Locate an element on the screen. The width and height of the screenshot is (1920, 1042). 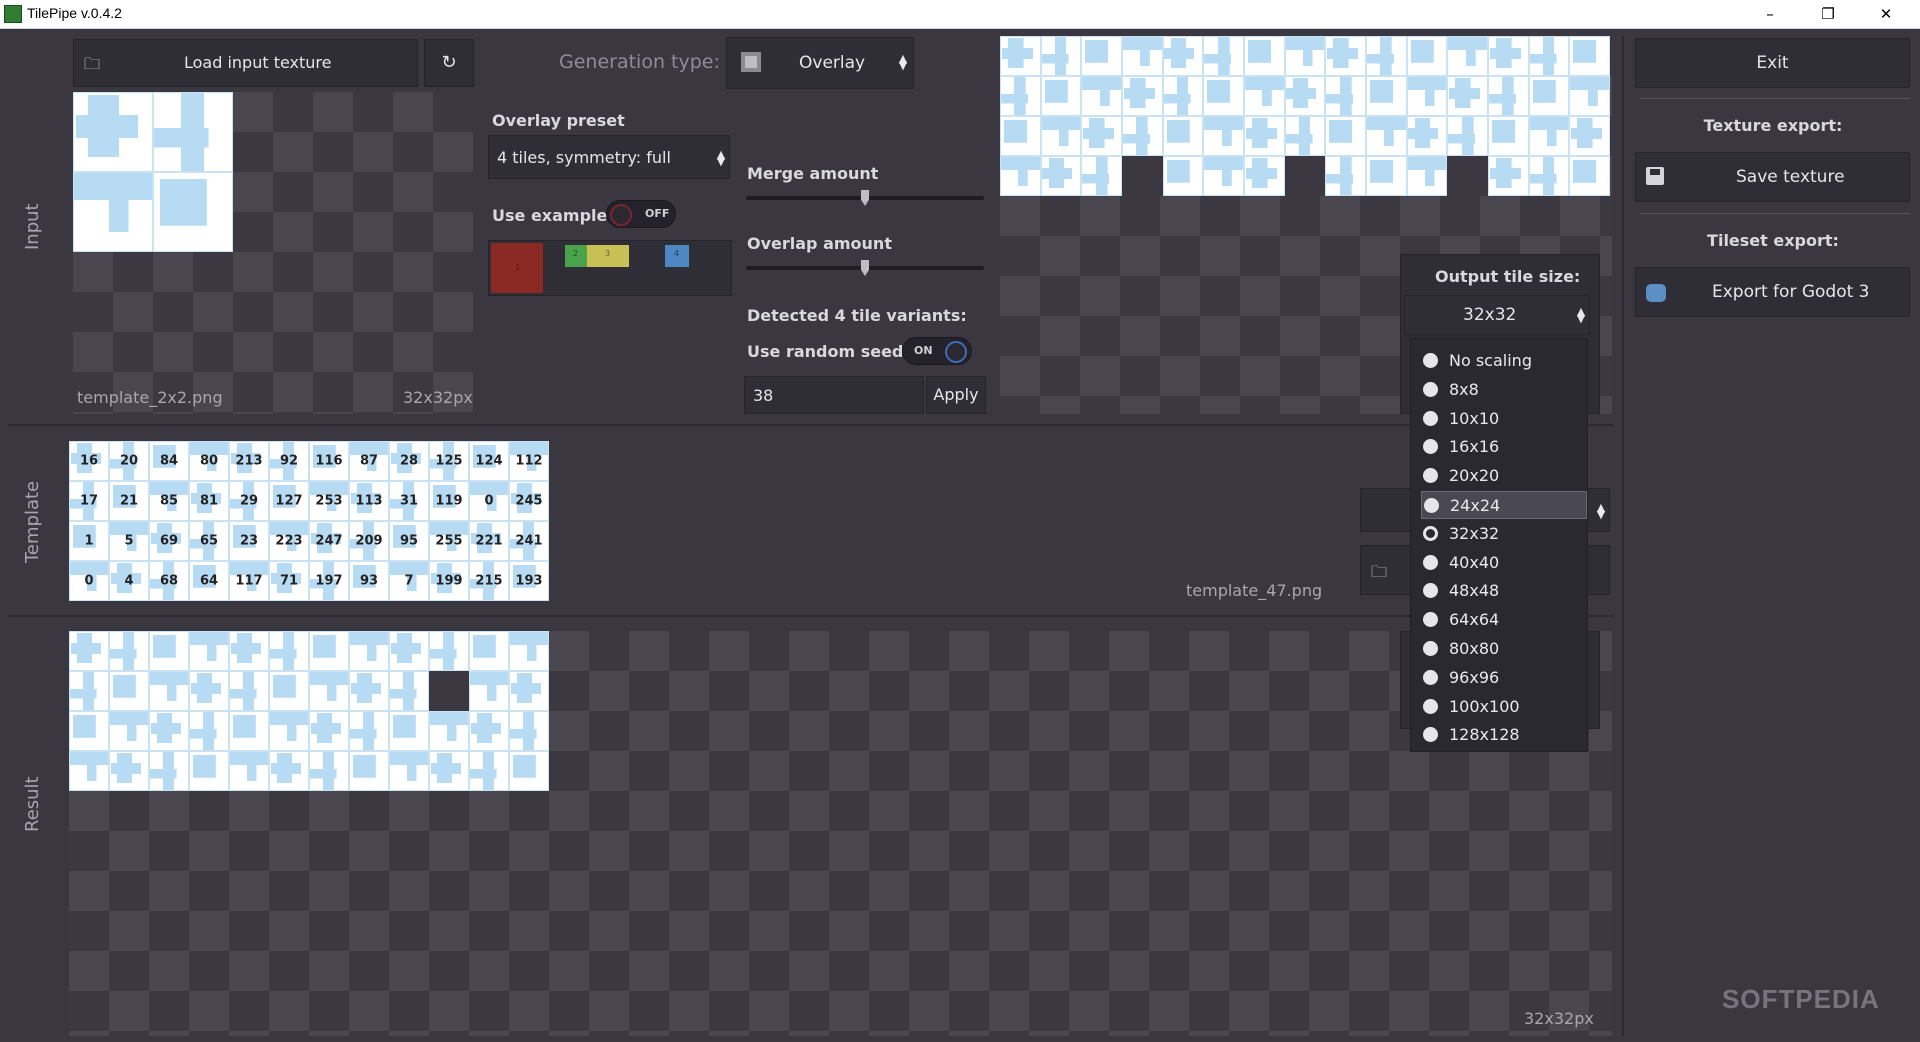
template-tile: 253 is located at coordinates (329, 501).